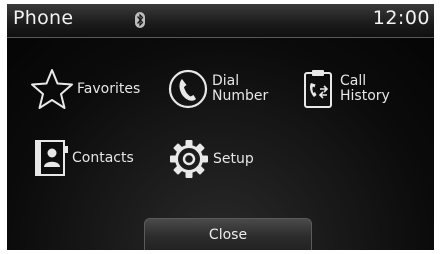  What do you see at coordinates (43, 18) in the screenshot?
I see `page-title: Phone` at bounding box center [43, 18].